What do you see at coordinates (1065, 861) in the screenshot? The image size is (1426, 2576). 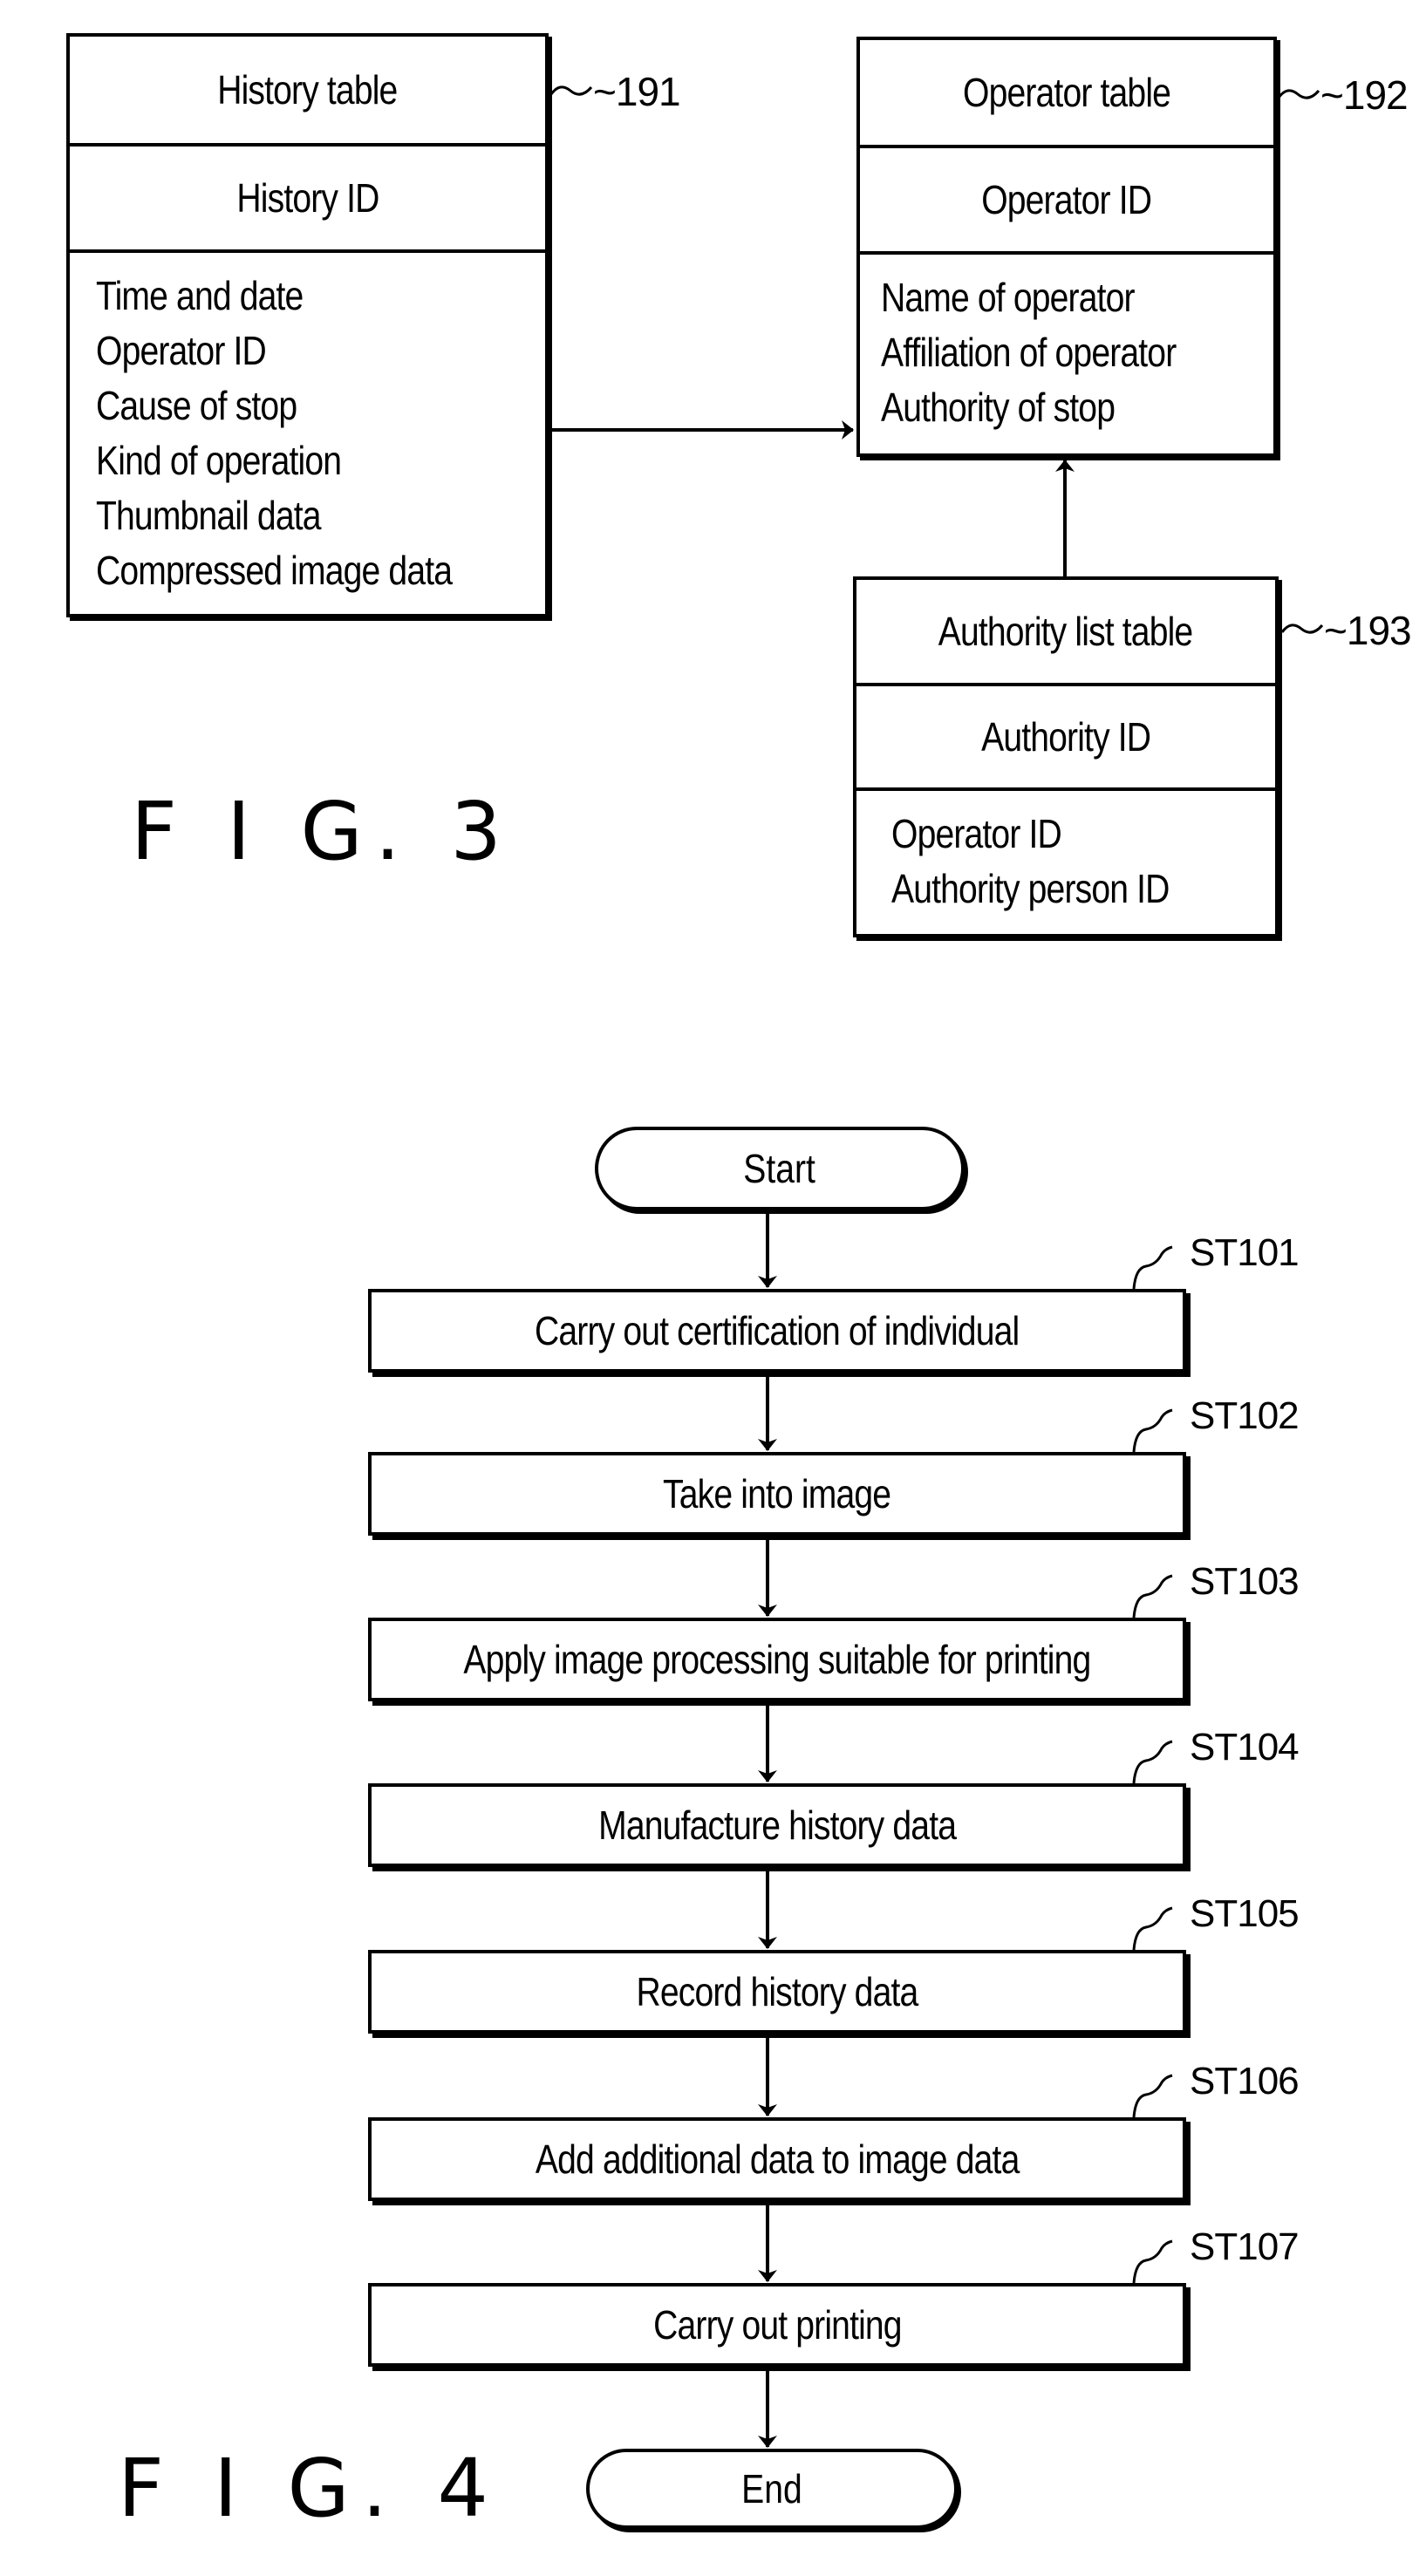 I see `authority-table-fields: Operator ID Authority person ID` at bounding box center [1065, 861].